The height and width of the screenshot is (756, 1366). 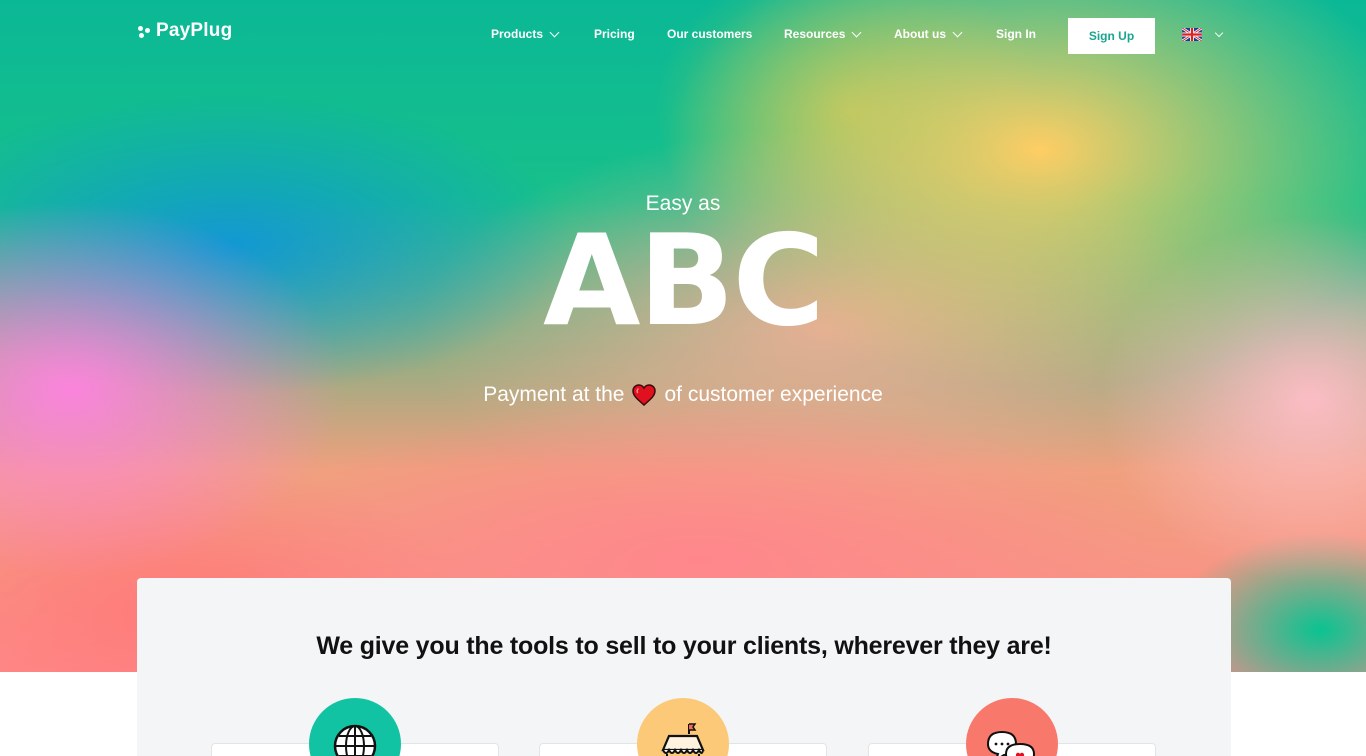 I want to click on nav-item-about-us: About us, so click(x=928, y=34).